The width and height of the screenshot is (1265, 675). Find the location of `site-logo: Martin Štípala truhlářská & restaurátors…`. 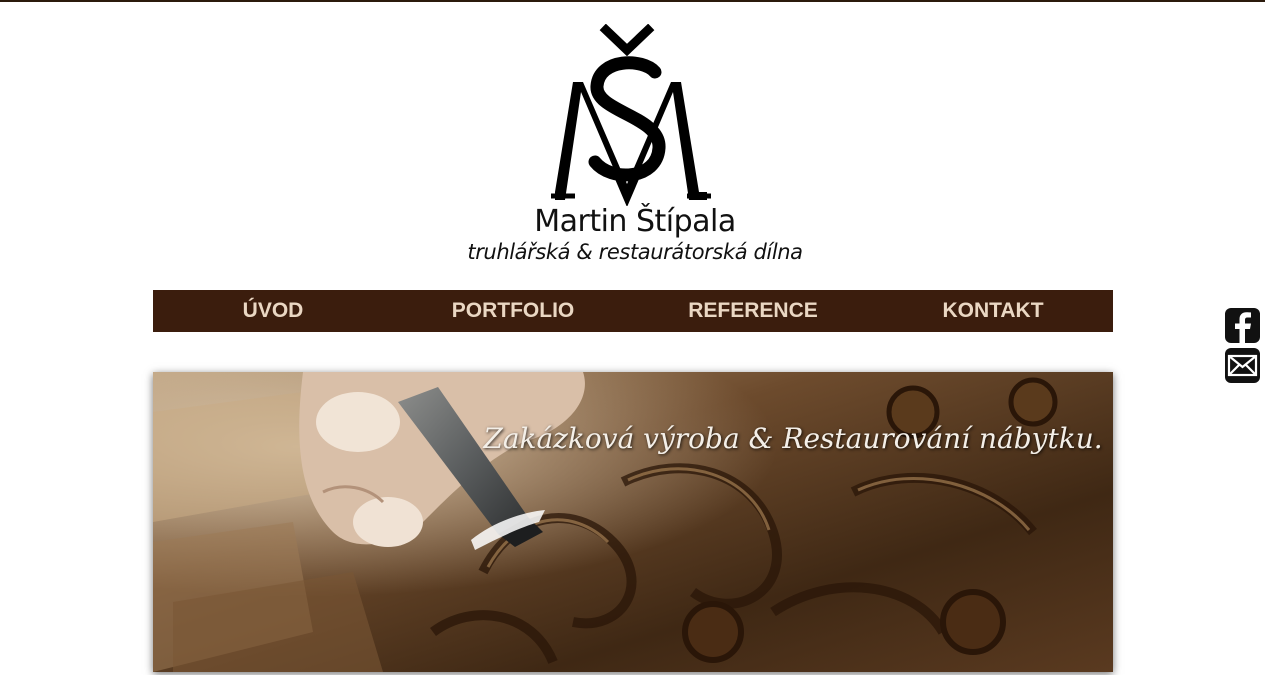

site-logo: Martin Štípala truhlářská & restaurátors… is located at coordinates (635, 149).